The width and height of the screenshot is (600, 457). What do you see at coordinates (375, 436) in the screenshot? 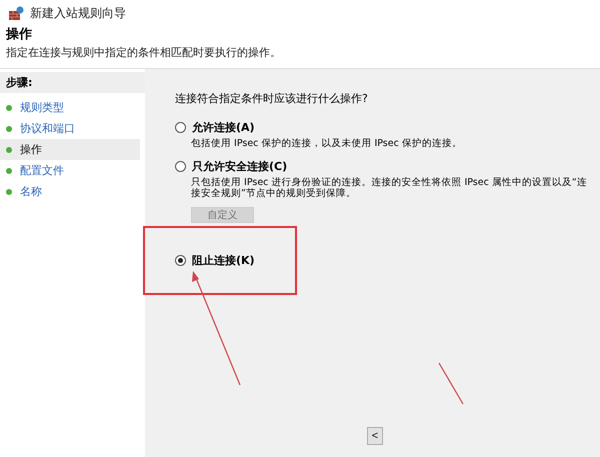
I see `back-button: <` at bounding box center [375, 436].